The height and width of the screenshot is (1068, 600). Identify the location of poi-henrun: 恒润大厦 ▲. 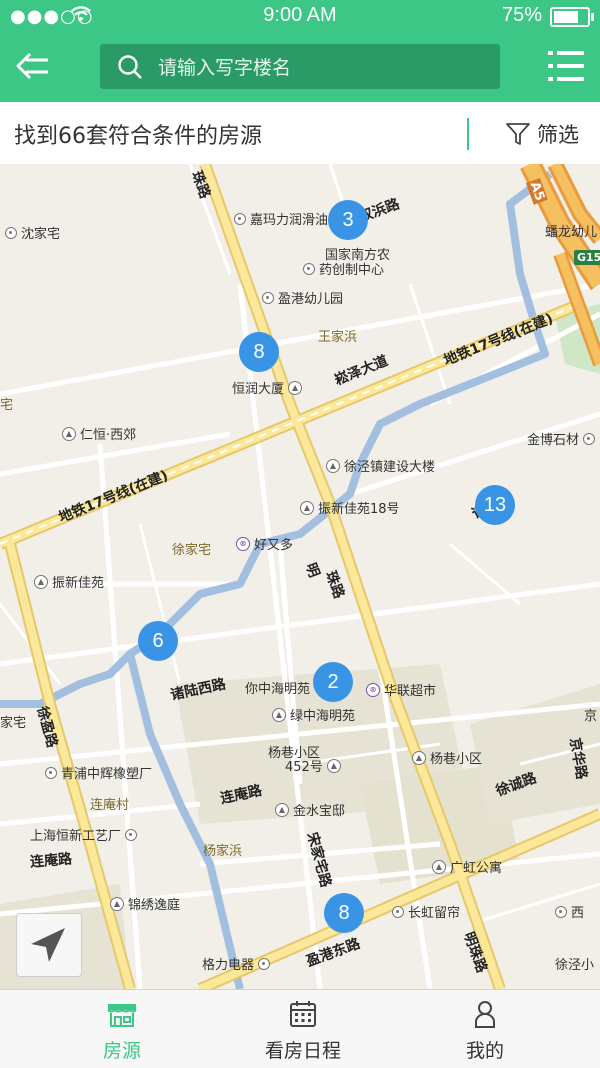
(267, 387).